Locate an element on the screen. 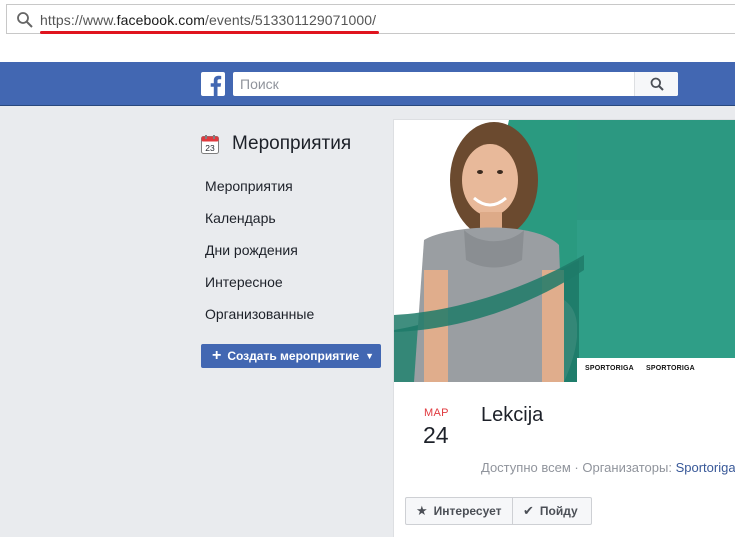  going-label: Пойду is located at coordinates (558, 511).